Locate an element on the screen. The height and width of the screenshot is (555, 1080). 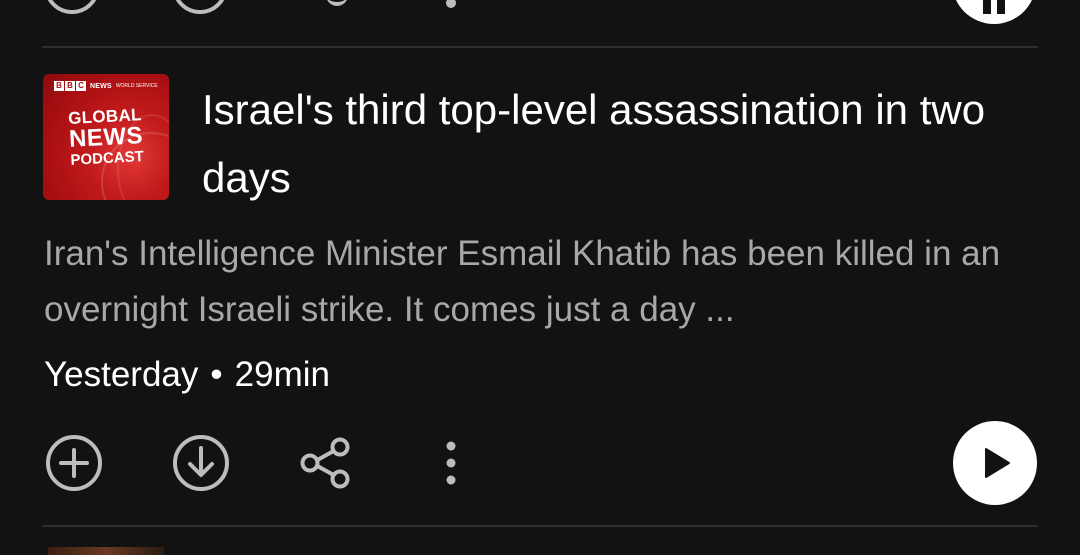
add-to-queue-button is located at coordinates (74, 463).